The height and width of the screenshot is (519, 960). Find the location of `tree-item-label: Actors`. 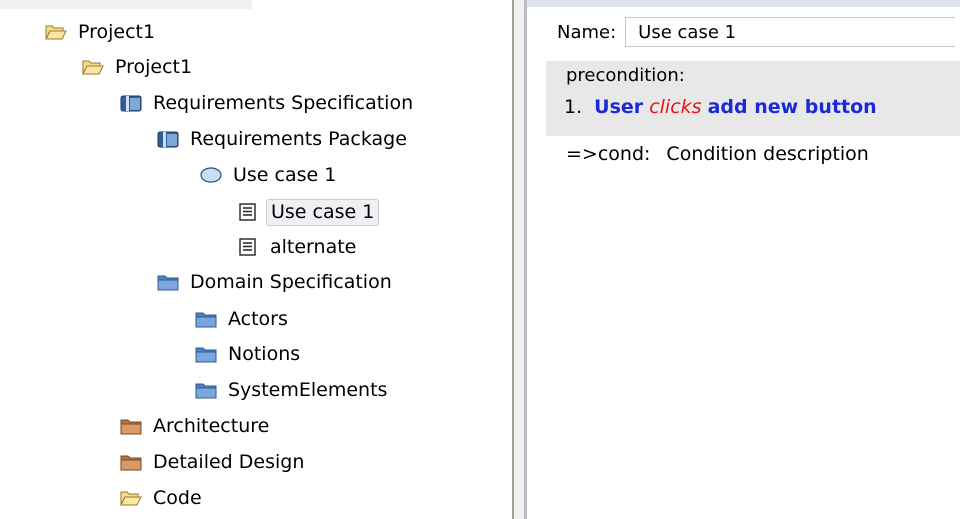

tree-item-label: Actors is located at coordinates (258, 318).